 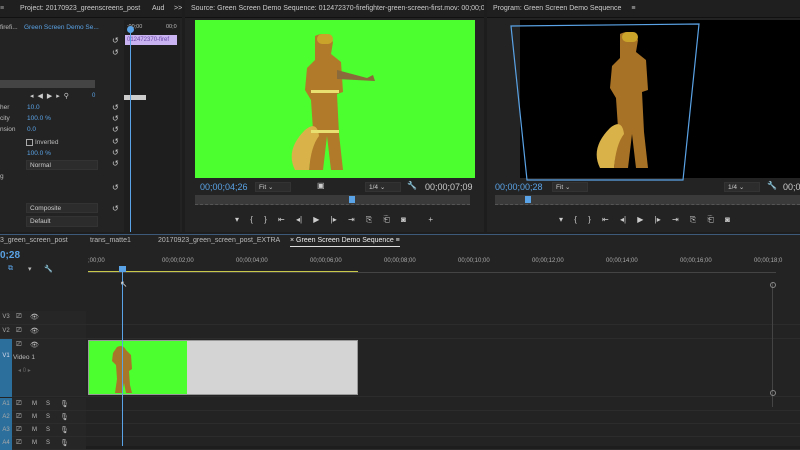 I want to click on source-scrub-bar, so click(x=332, y=200).